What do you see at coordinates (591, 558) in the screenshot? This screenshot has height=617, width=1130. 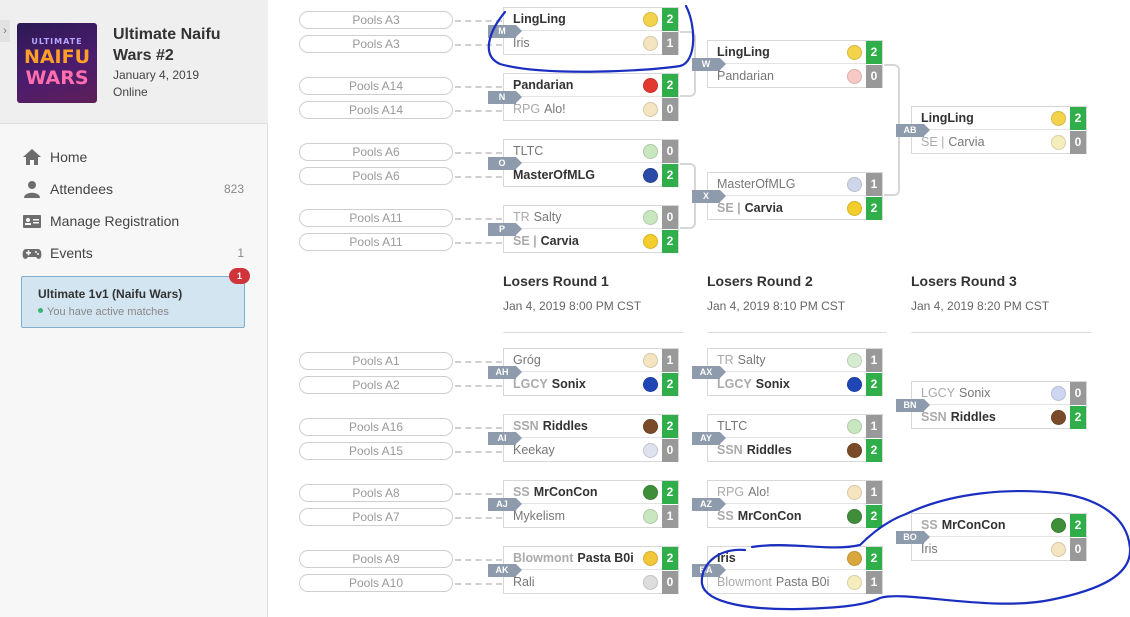 I see `match-player-slot: Blowmont Pasta B0i 2` at bounding box center [591, 558].